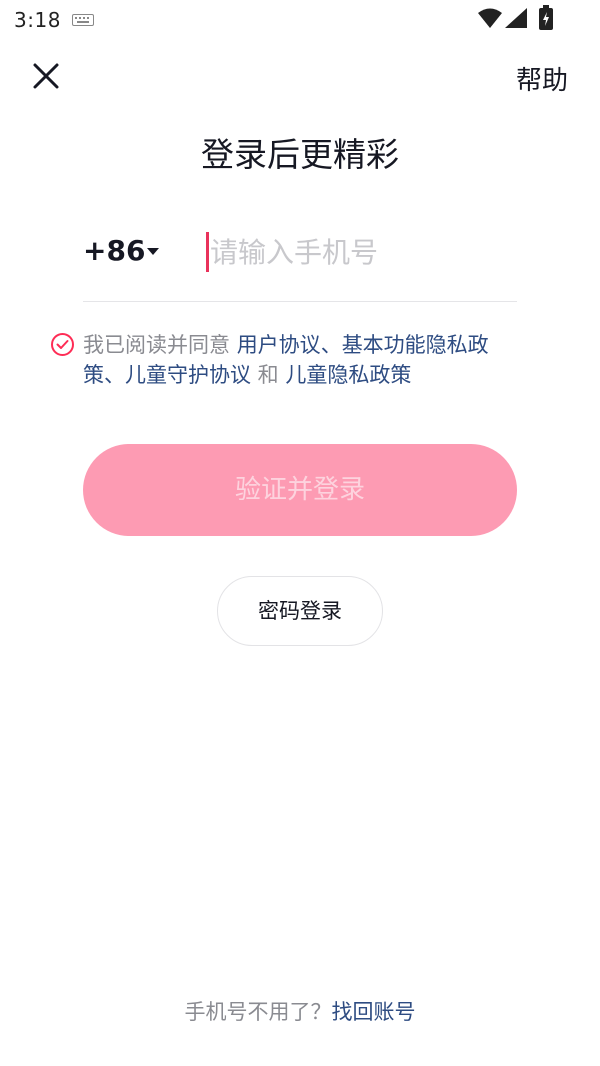 The width and height of the screenshot is (600, 1066). What do you see at coordinates (546, 17) in the screenshot?
I see `battery-icon` at bounding box center [546, 17].